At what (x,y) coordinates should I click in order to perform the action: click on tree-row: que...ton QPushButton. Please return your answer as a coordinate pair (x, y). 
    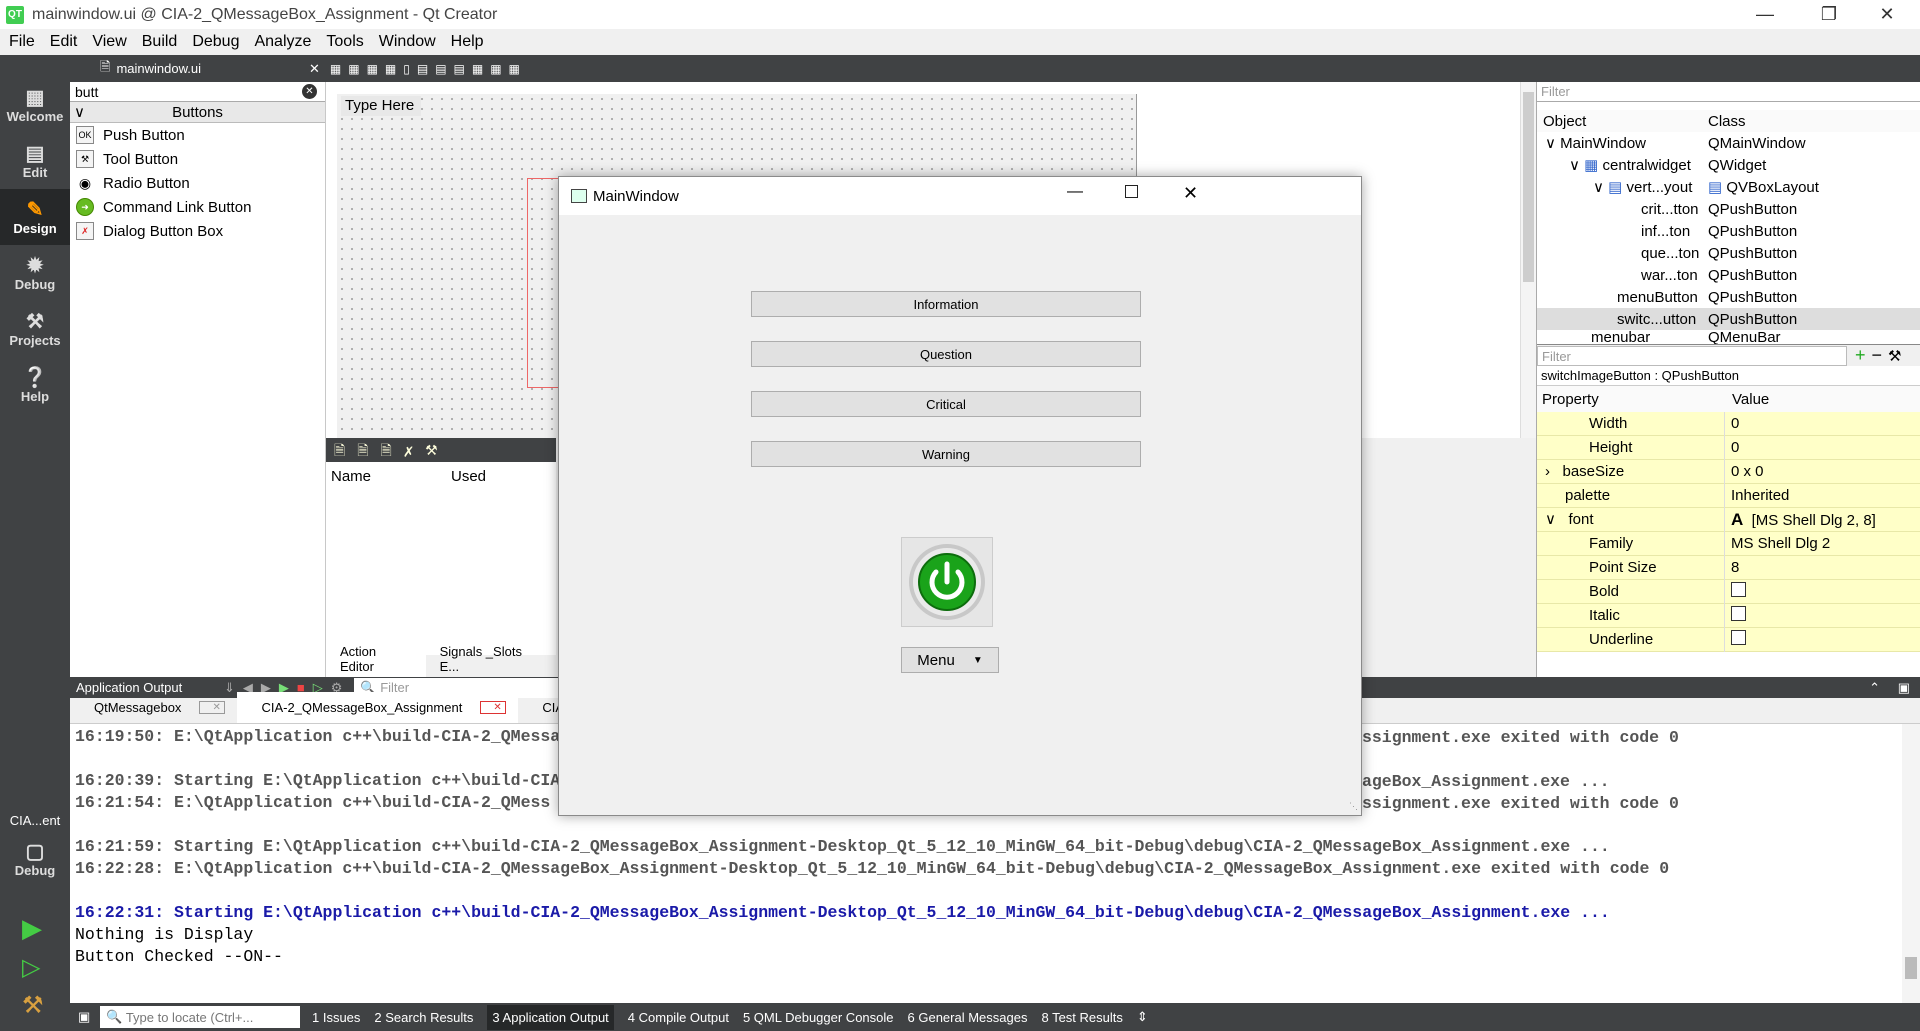
    Looking at the image, I should click on (1728, 253).